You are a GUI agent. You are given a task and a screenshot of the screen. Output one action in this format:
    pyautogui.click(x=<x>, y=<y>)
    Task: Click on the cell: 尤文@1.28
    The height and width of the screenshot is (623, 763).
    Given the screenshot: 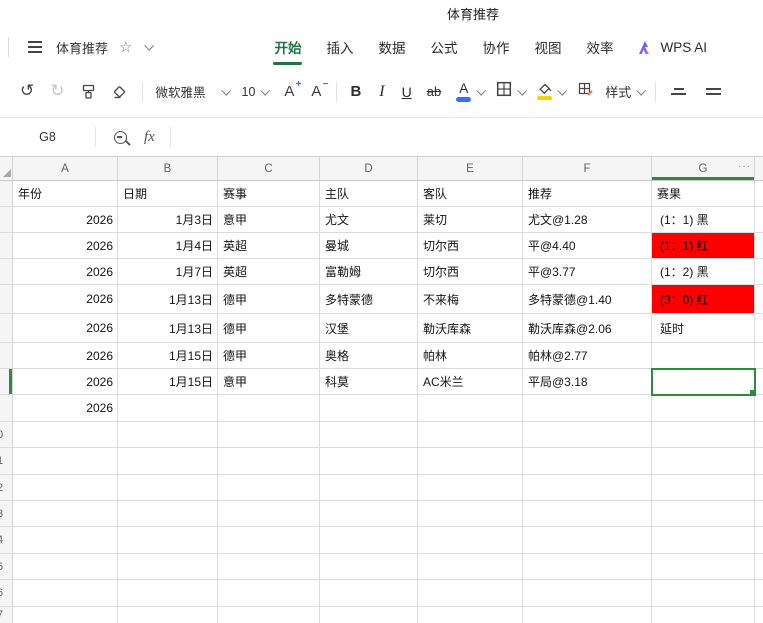 What is the action you would take?
    pyautogui.click(x=587, y=220)
    